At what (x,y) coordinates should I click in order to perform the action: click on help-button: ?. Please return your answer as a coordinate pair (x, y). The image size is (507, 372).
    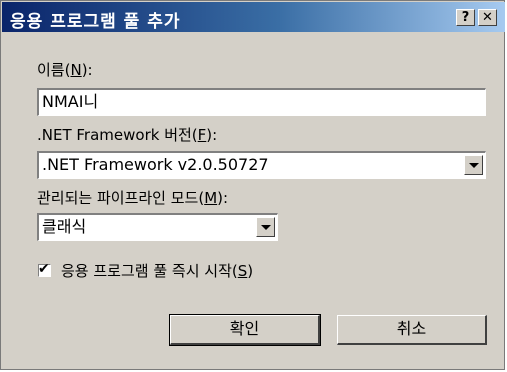
    Looking at the image, I should click on (465, 17).